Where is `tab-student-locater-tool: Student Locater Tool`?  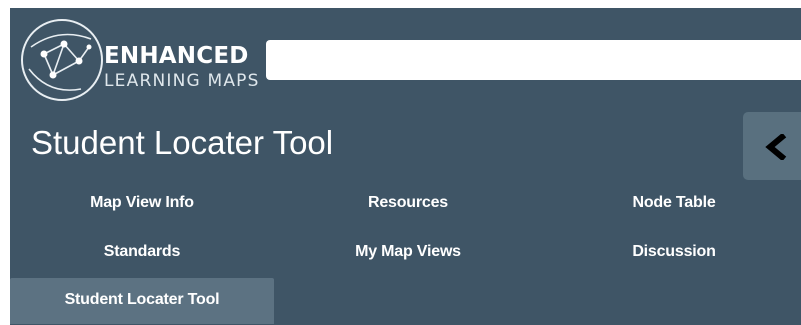
tab-student-locater-tool: Student Locater Tool is located at coordinates (142, 301).